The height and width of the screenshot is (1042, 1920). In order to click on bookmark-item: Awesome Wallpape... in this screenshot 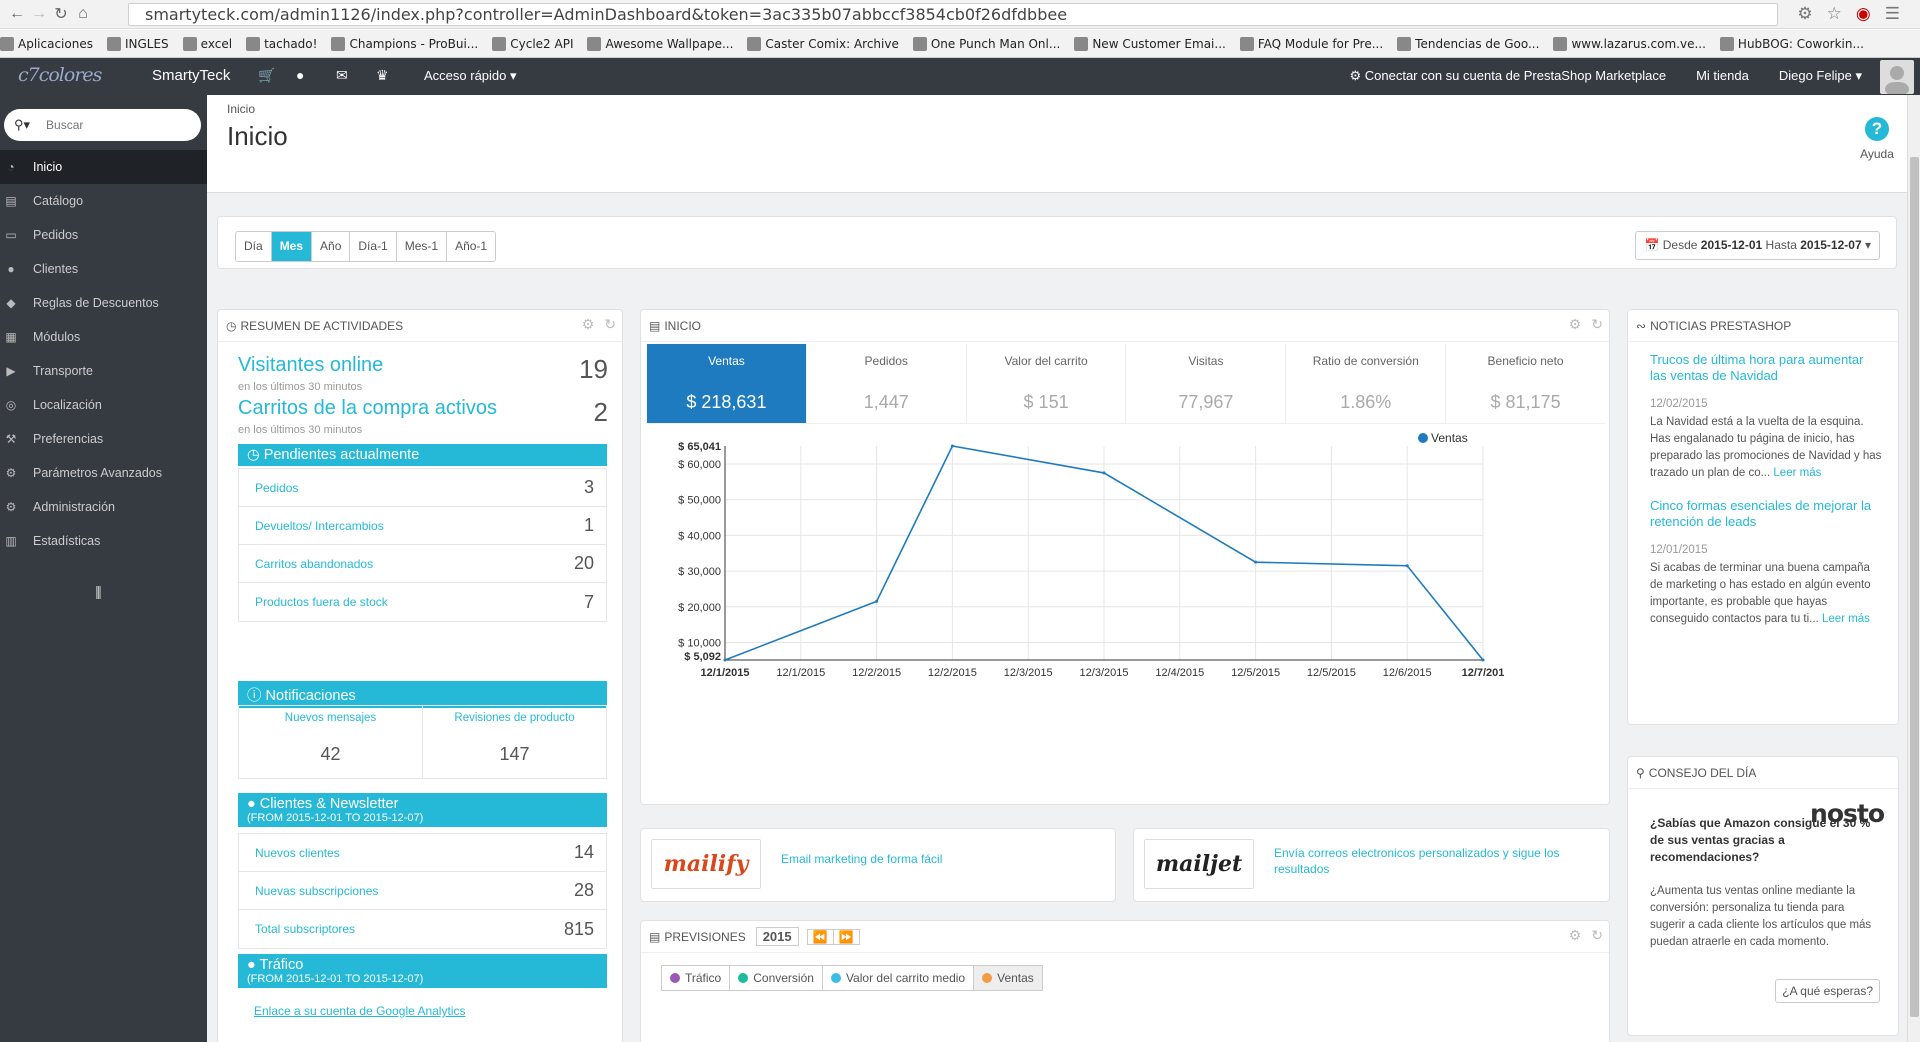, I will do `click(660, 43)`.